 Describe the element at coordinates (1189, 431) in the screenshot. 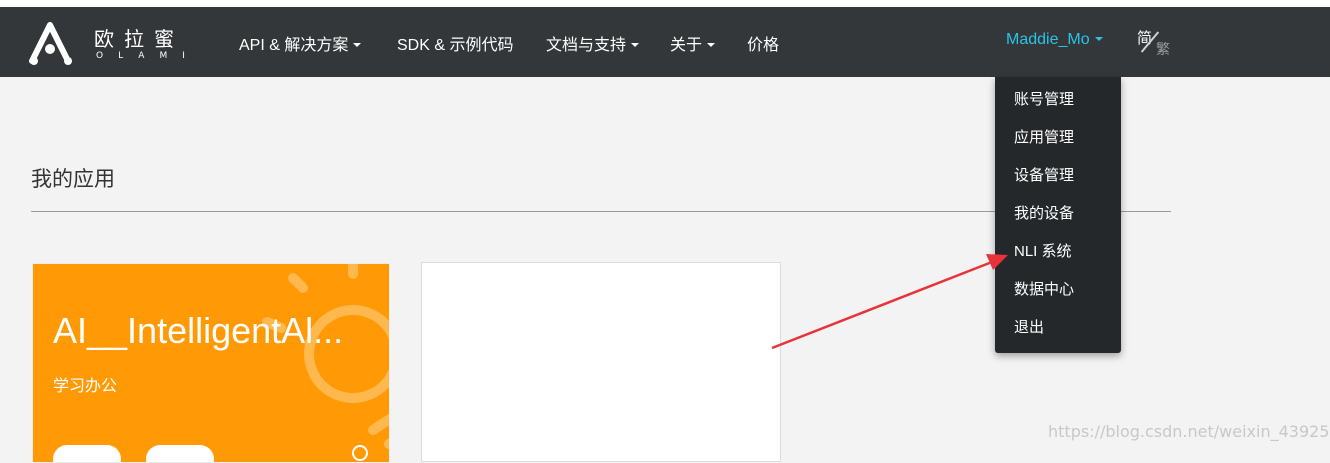

I see `watermark-text: https://blog.csdn.net/weixin_43925843` at that location.